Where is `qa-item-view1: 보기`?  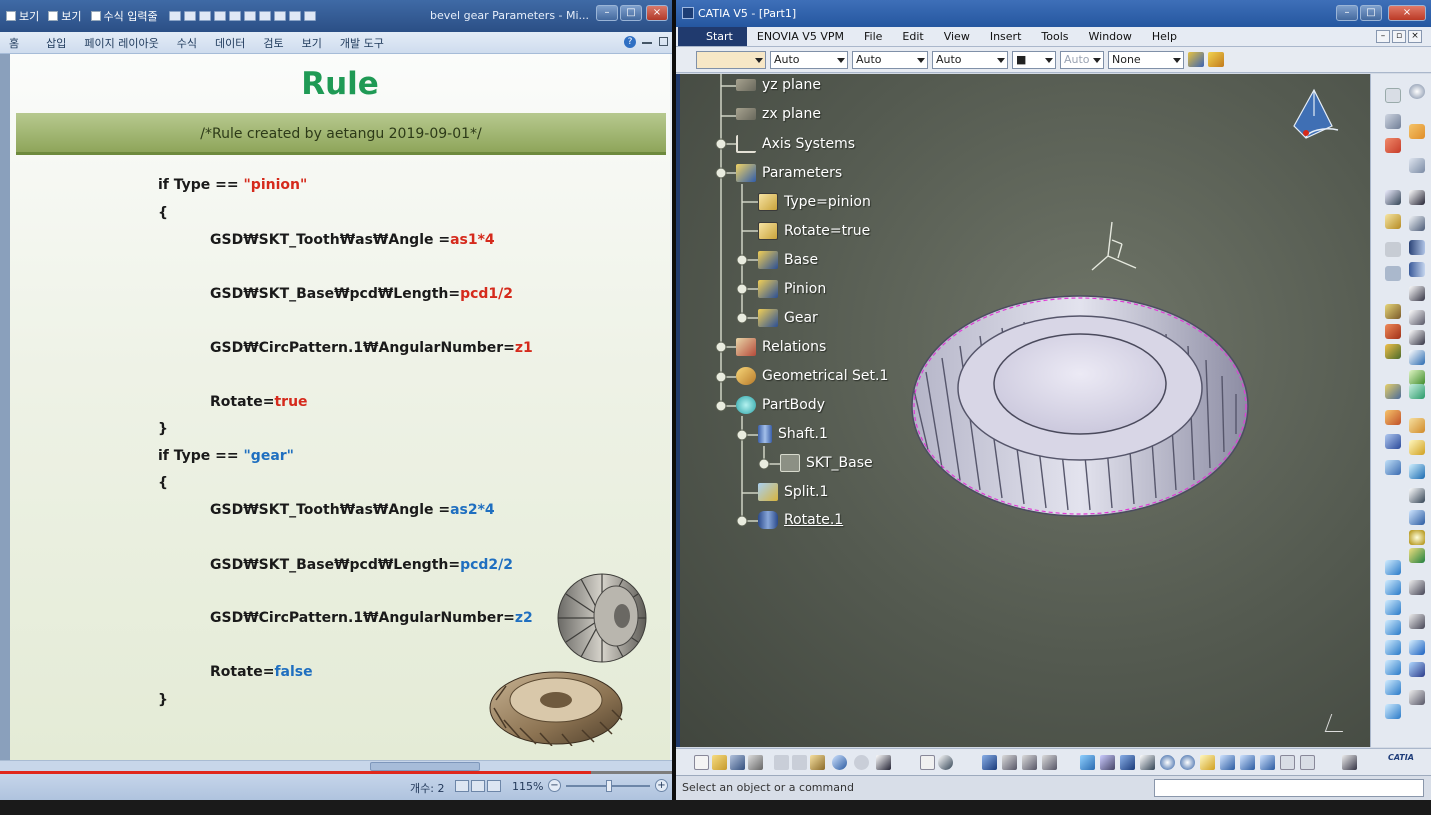 qa-item-view1: 보기 is located at coordinates (29, 16).